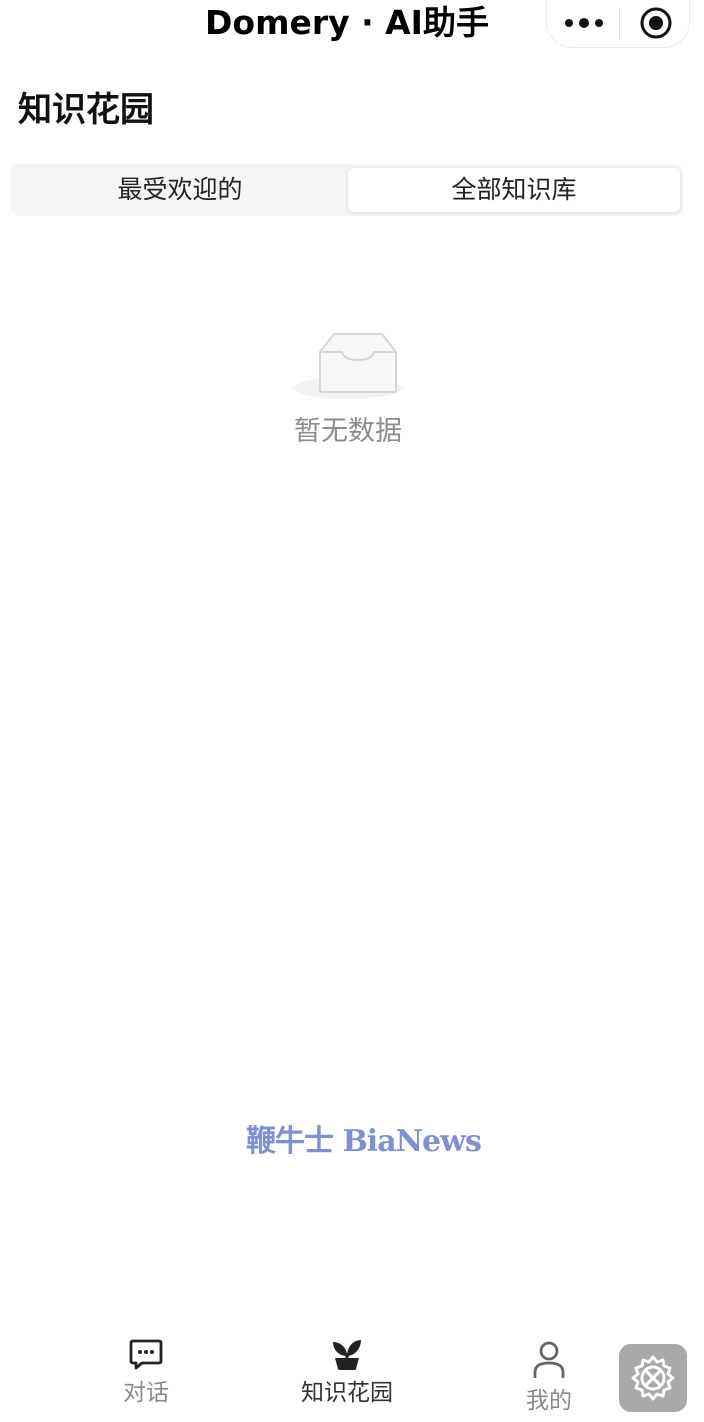  Describe the element at coordinates (549, 1359) in the screenshot. I see `person-icon` at that location.